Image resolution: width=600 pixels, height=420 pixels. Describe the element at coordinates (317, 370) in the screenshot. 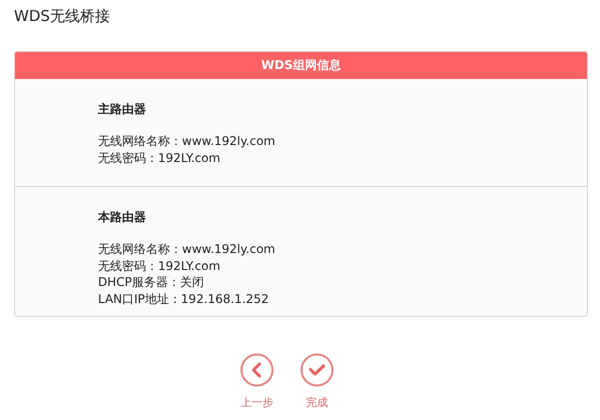

I see `check-icon` at that location.